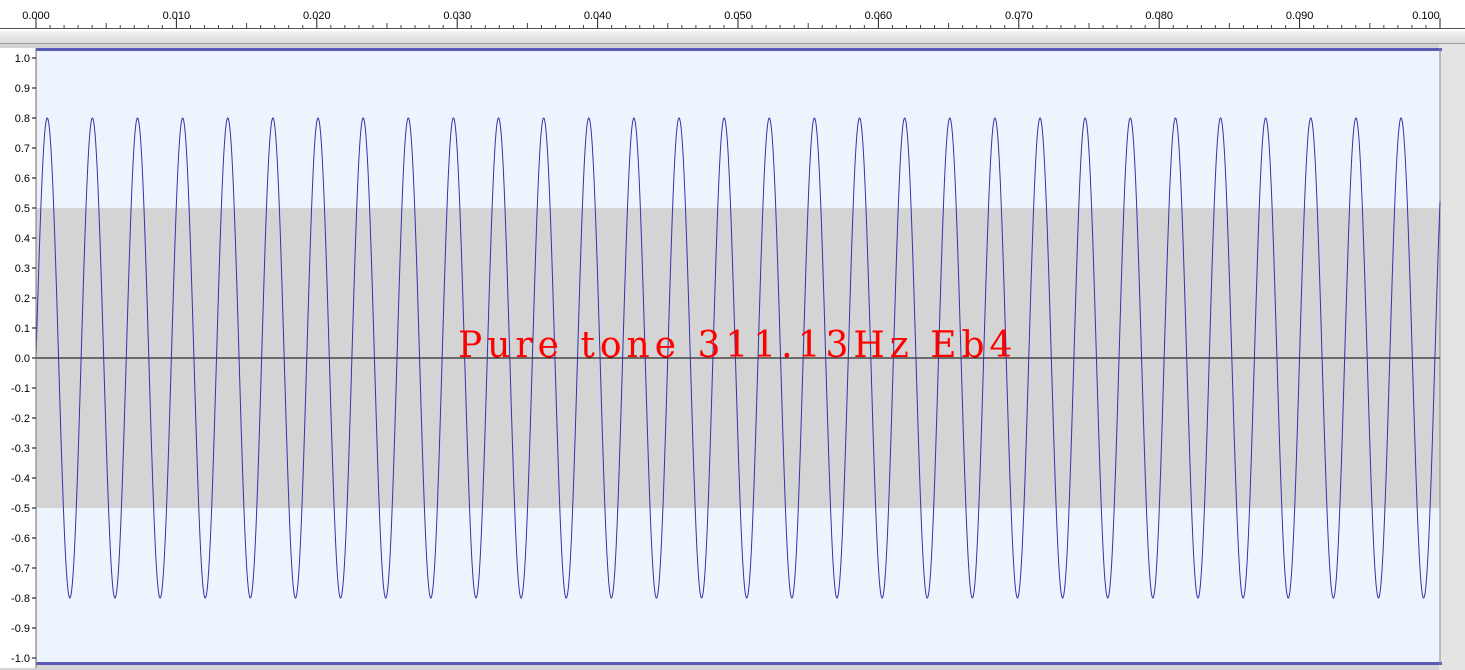 Image resolution: width=1465 pixels, height=670 pixels. Describe the element at coordinates (22, 59) in the screenshot. I see `amplitude-tick-label: 1.0` at that location.